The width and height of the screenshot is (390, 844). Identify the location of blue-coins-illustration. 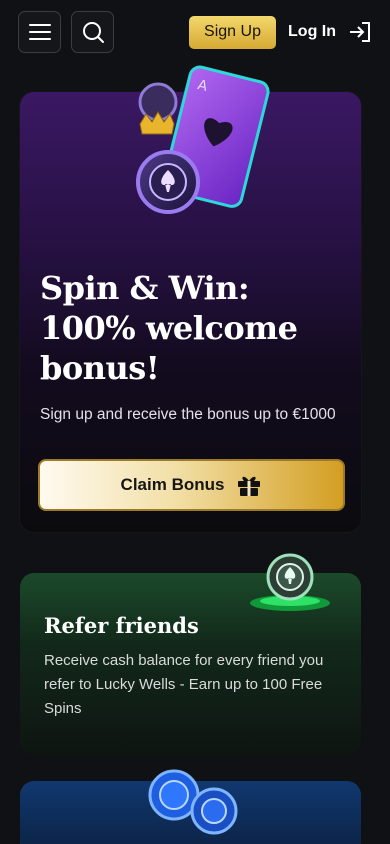
(193, 802).